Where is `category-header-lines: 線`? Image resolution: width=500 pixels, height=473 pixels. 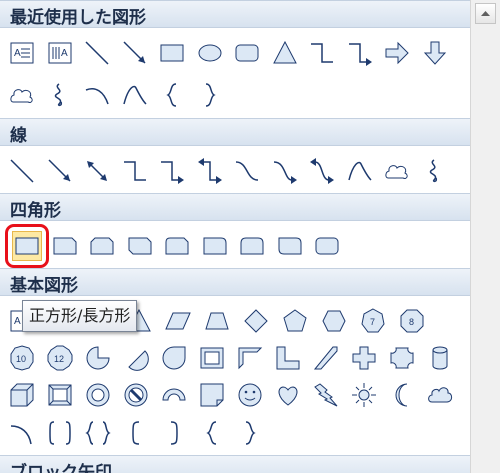
category-header-lines: 線 is located at coordinates (235, 132).